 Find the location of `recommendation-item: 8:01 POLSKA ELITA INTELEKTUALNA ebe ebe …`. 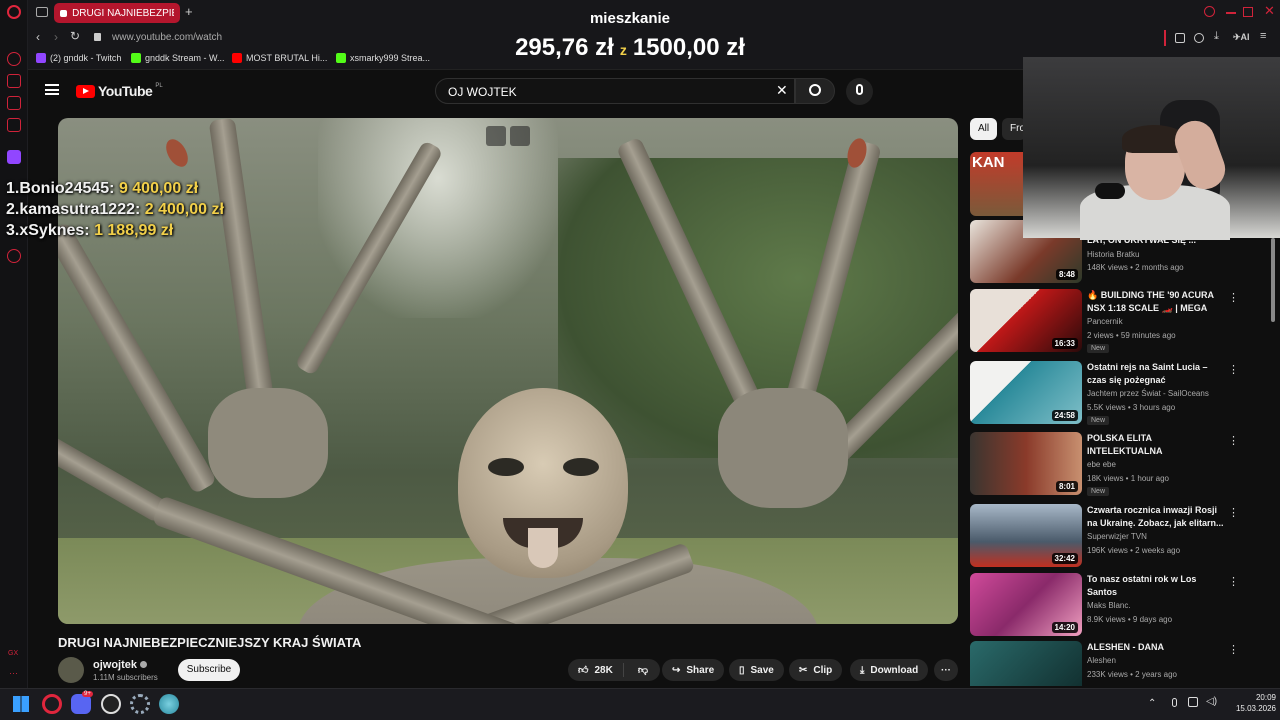

recommendation-item: 8:01 POLSKA ELITA INTELEKTUALNA ebe ebe … is located at coordinates (1120, 465).